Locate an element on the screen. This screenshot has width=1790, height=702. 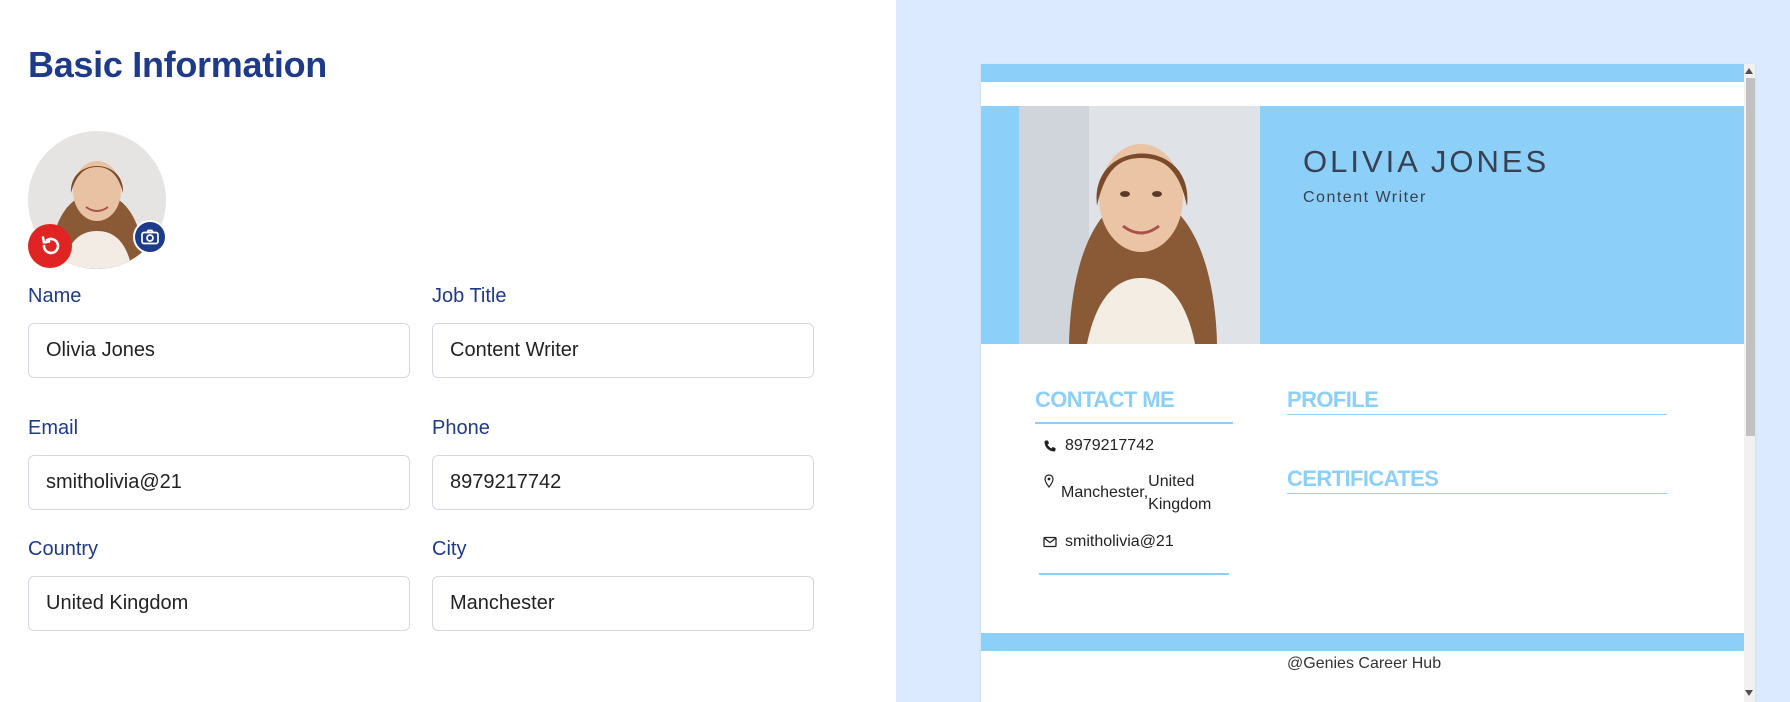
scroll-thumb is located at coordinates (1750, 257).